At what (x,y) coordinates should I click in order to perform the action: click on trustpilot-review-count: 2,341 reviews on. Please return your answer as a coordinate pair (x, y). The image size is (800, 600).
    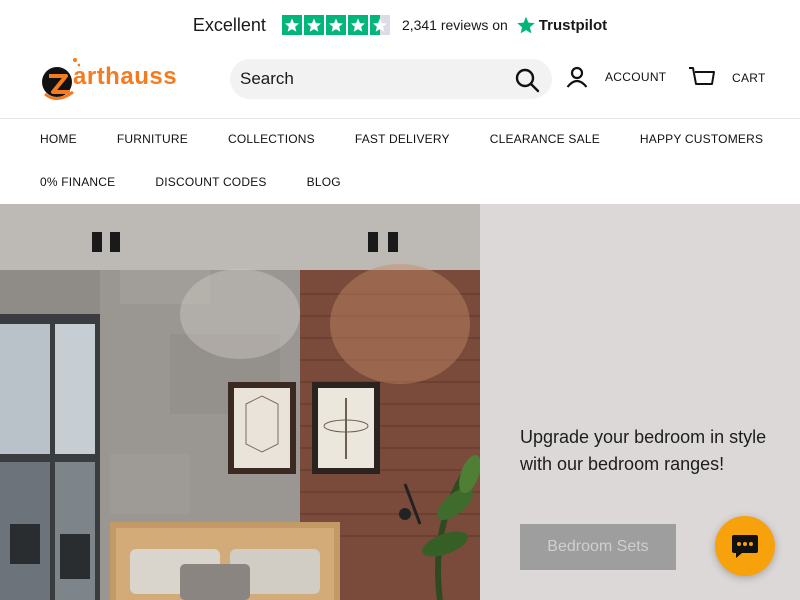
    Looking at the image, I should click on (454, 25).